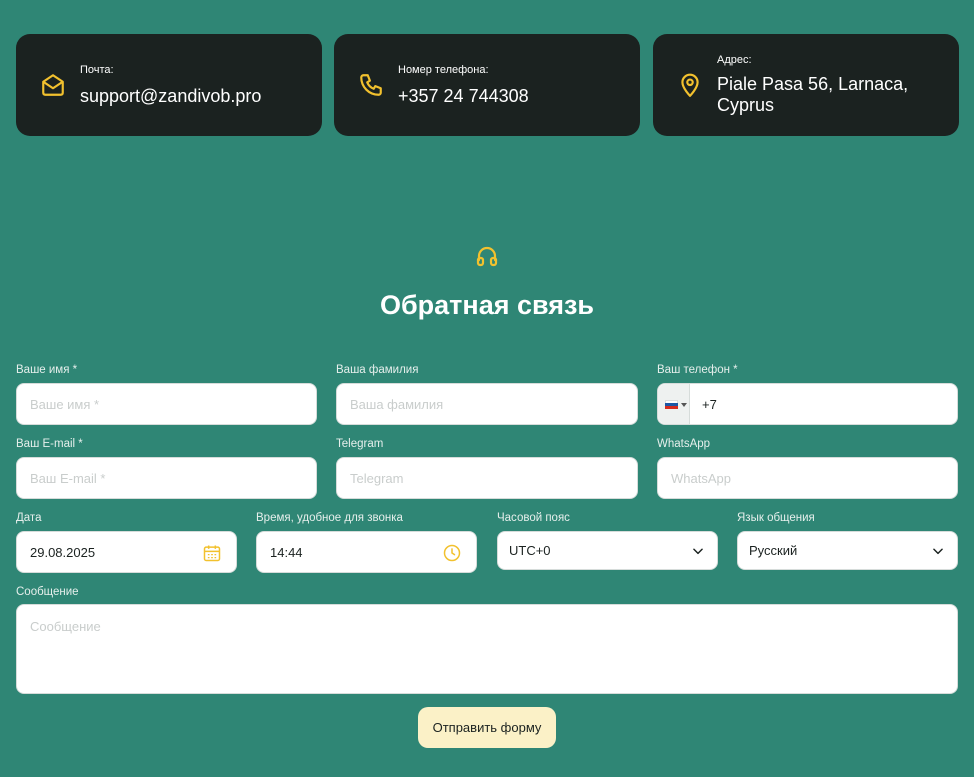 The width and height of the screenshot is (974, 777). What do you see at coordinates (684, 444) in the screenshot?
I see `whatsapp-label: WhatsApp` at bounding box center [684, 444].